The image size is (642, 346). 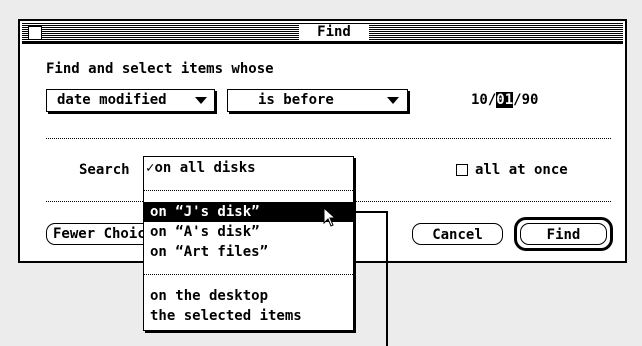 What do you see at coordinates (371, 278) in the screenshot?
I see `callout-line` at bounding box center [371, 278].